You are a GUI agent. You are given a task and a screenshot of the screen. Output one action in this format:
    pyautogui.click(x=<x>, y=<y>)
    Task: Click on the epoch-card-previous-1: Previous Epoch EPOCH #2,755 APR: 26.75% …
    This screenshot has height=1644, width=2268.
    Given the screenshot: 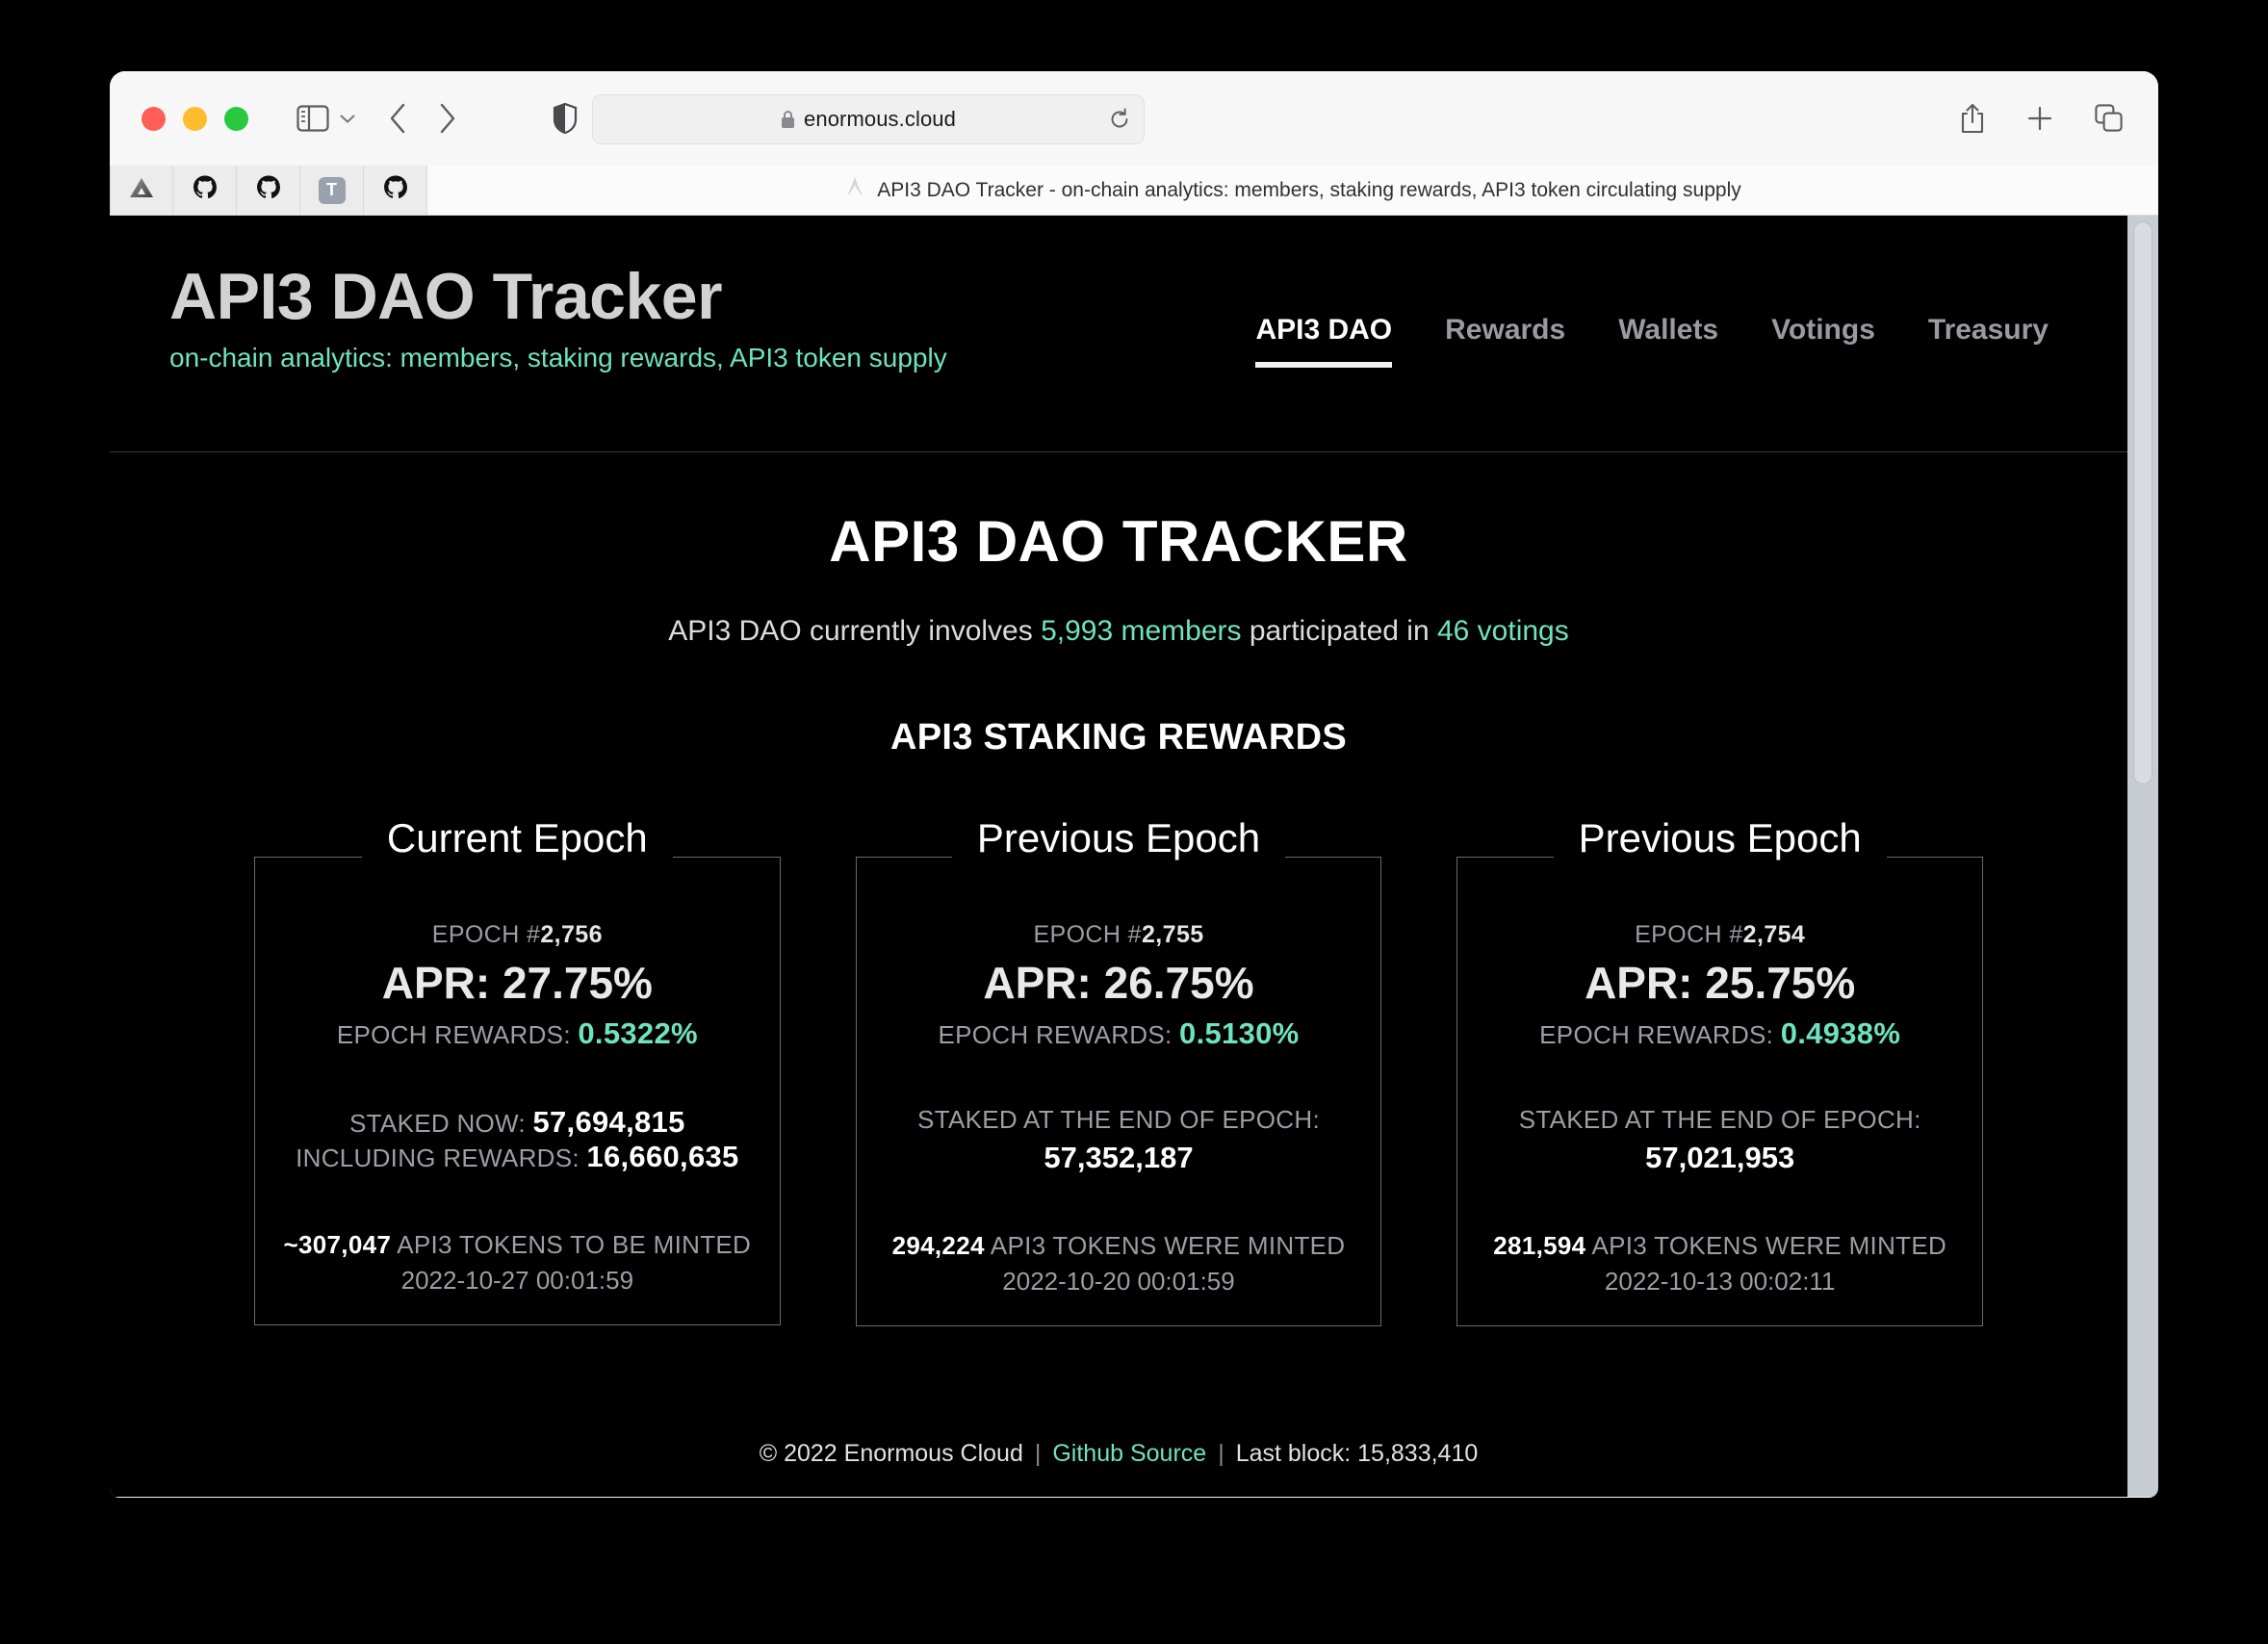 What is the action you would take?
    pyautogui.click(x=1119, y=1056)
    